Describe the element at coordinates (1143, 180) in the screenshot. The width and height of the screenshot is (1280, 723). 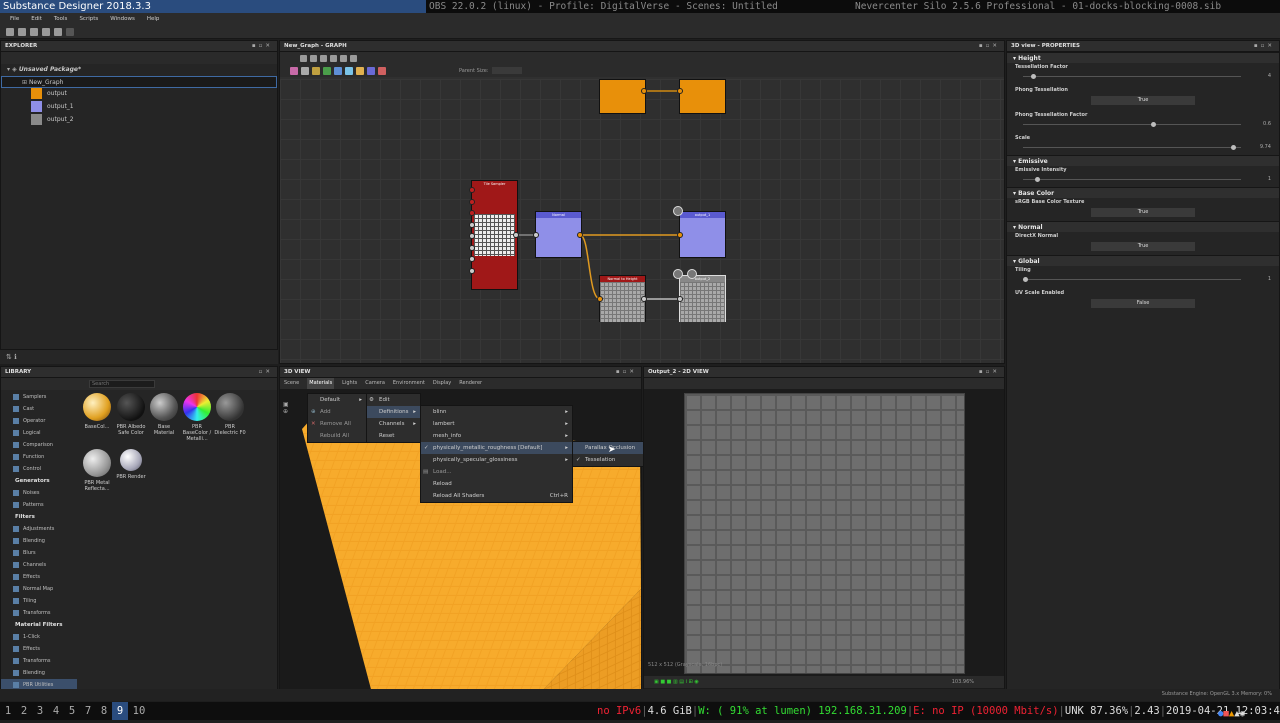
I see `emissive-intensity-slider: 1` at that location.